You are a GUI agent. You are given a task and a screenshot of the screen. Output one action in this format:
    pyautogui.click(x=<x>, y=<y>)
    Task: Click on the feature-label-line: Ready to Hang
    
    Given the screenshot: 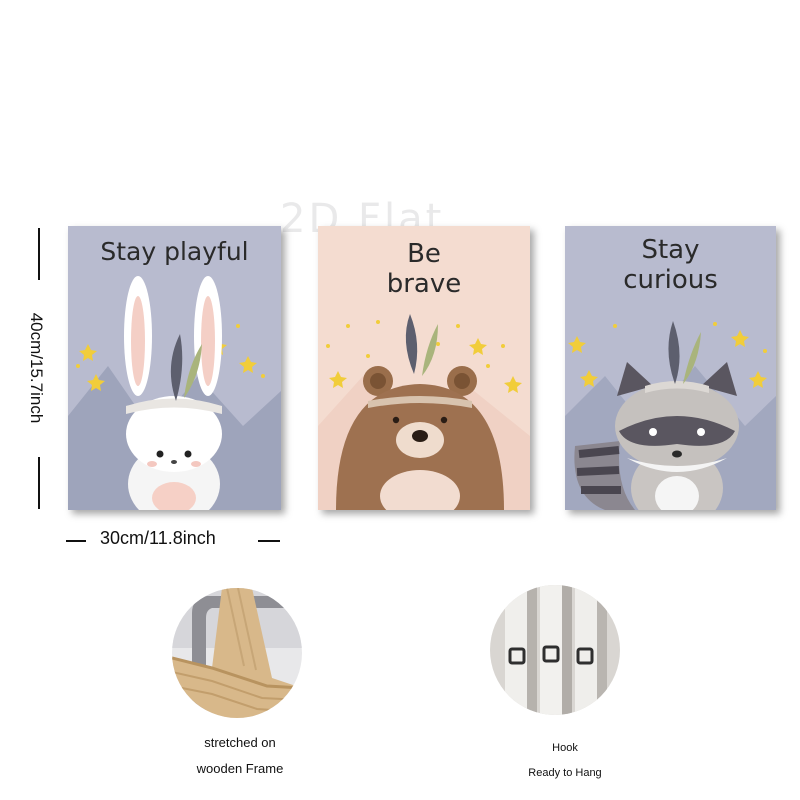 What is the action you would take?
    pyautogui.click(x=565, y=773)
    